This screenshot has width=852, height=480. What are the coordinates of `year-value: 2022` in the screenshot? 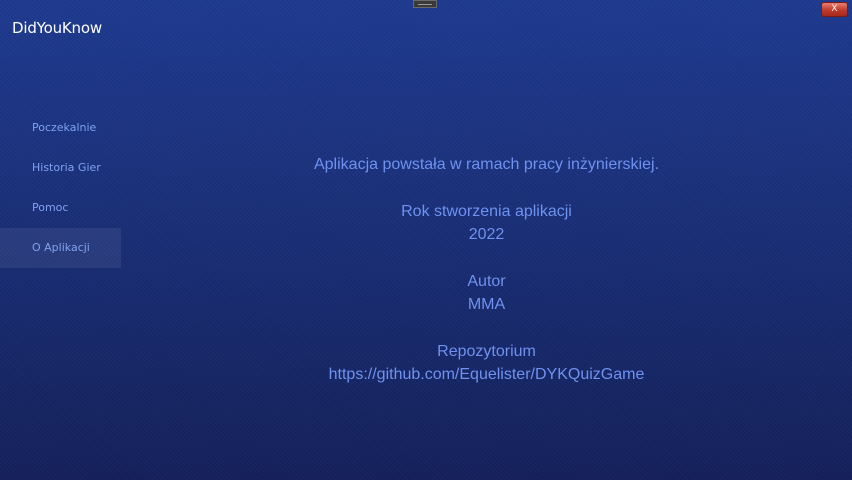 It's located at (486, 234).